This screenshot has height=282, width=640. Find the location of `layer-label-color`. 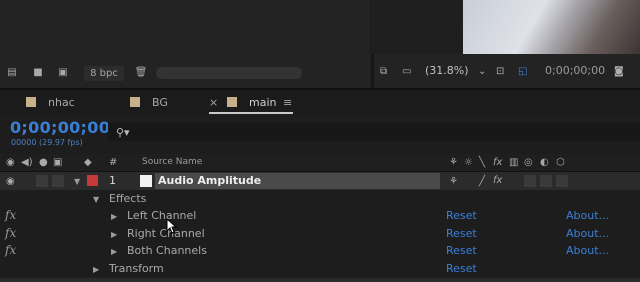

layer-label-color is located at coordinates (92, 180).